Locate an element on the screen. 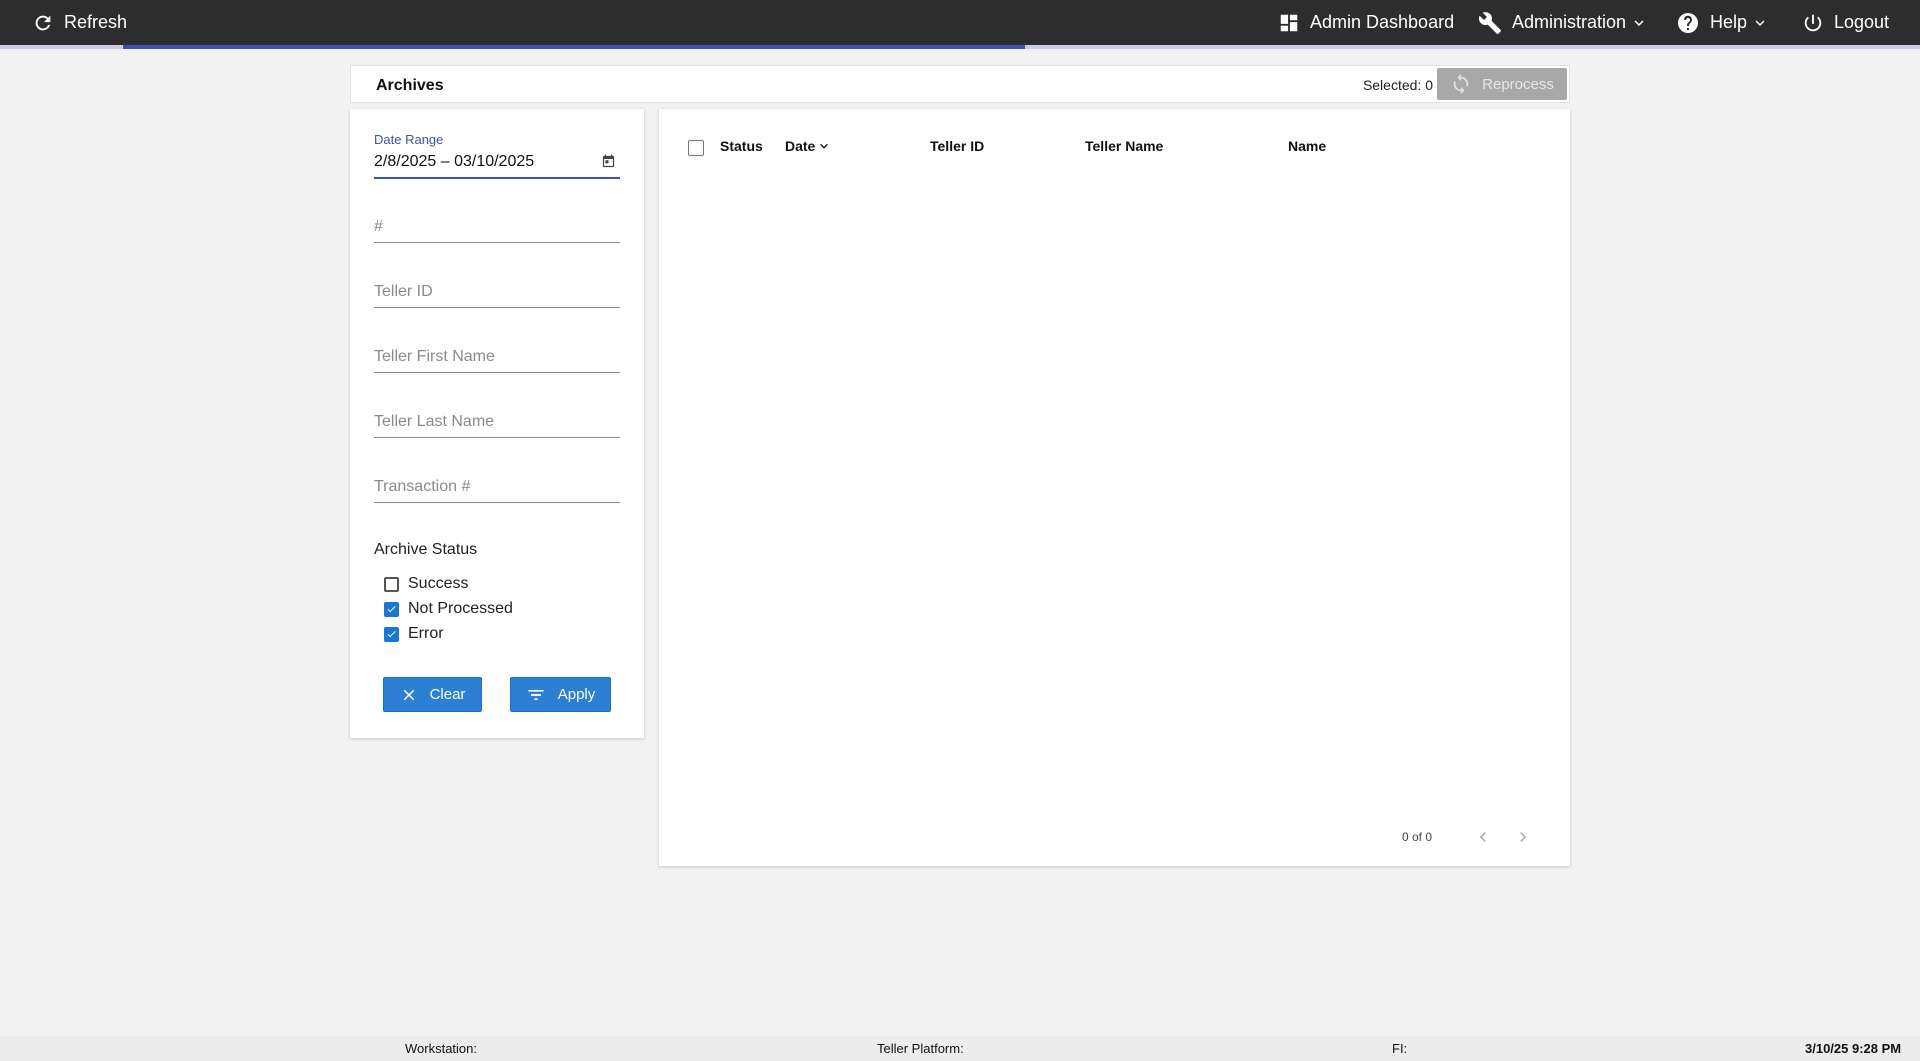 The image size is (1920, 1061). logout-label: Logout is located at coordinates (1862, 22).